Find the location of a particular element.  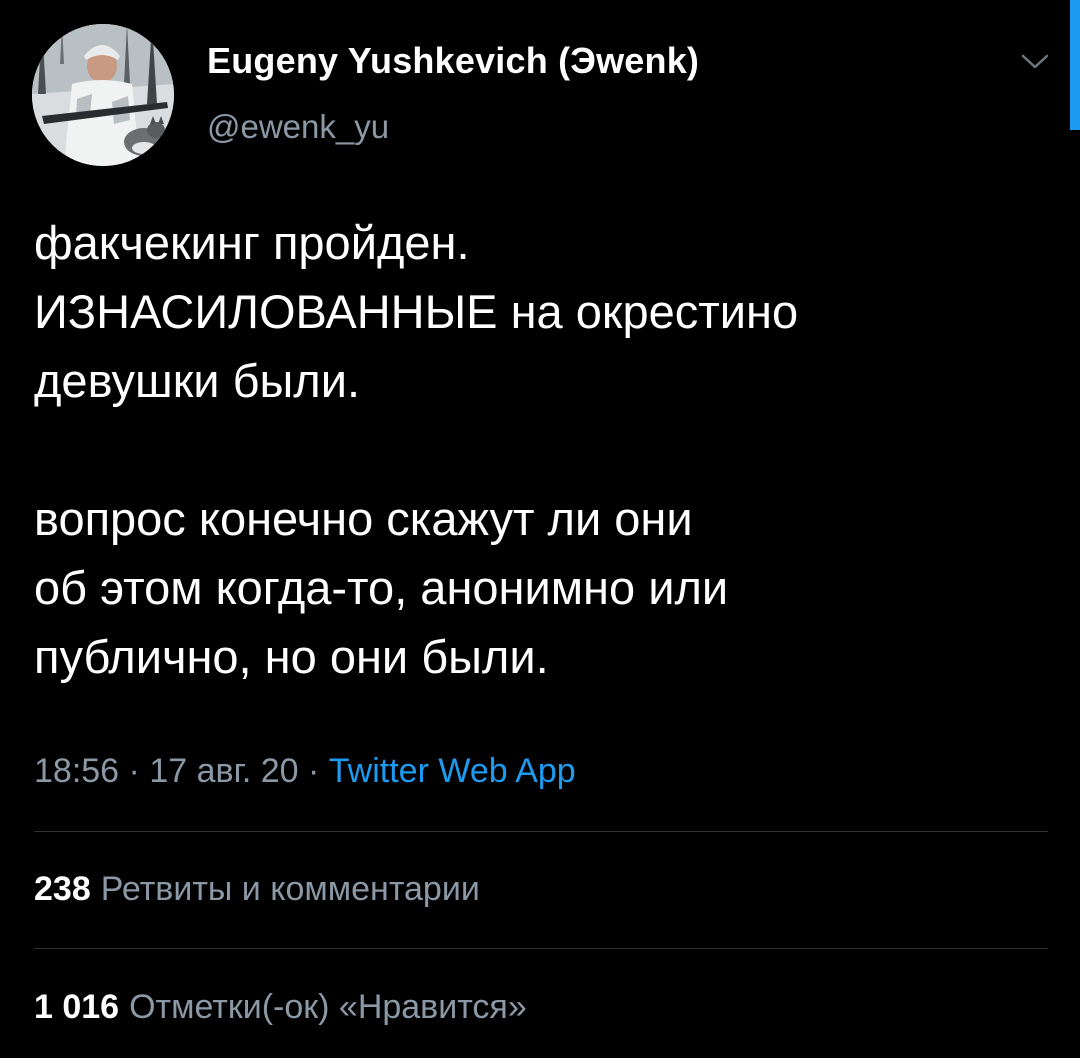

tweet-text-line: об этом когда-то, анонимно или is located at coordinates (381, 587).